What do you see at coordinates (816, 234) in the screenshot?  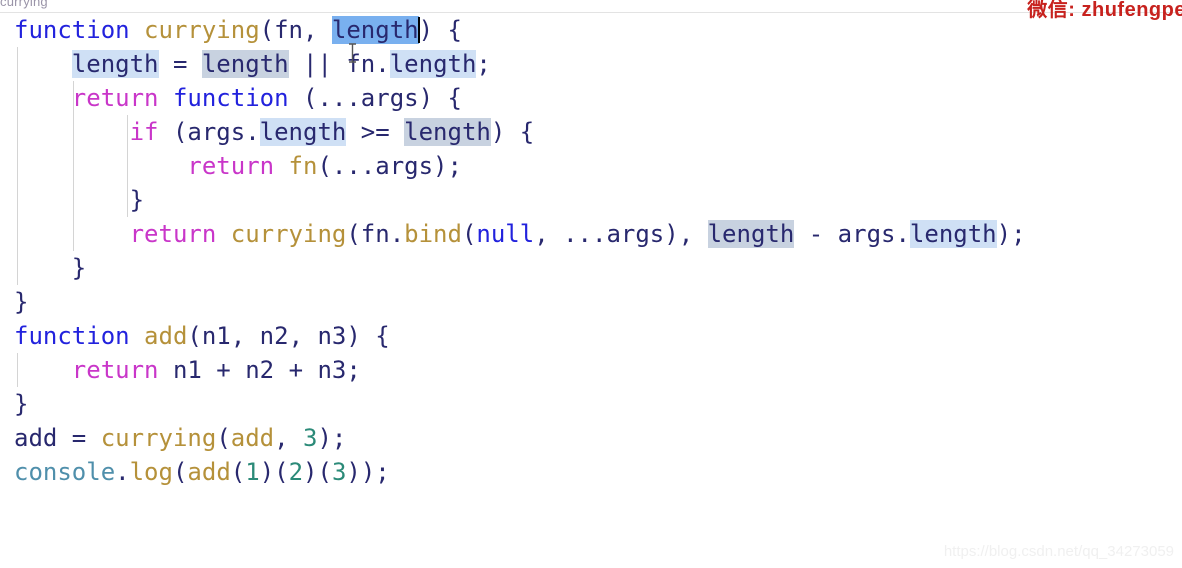 I see `code-token: -` at bounding box center [816, 234].